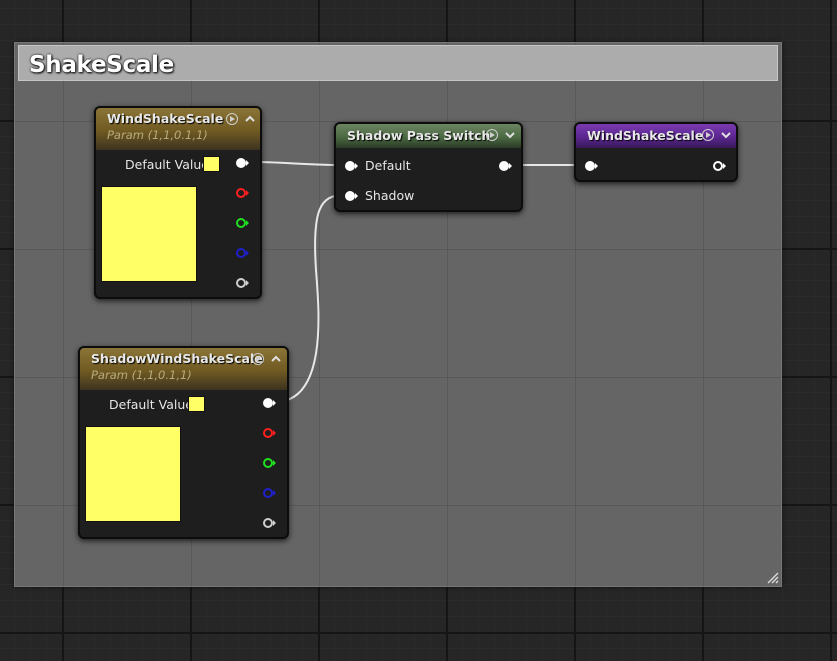 The image size is (837, 661). What do you see at coordinates (656, 152) in the screenshot?
I see `node-windshakescale-output: WindShakeScale` at bounding box center [656, 152].